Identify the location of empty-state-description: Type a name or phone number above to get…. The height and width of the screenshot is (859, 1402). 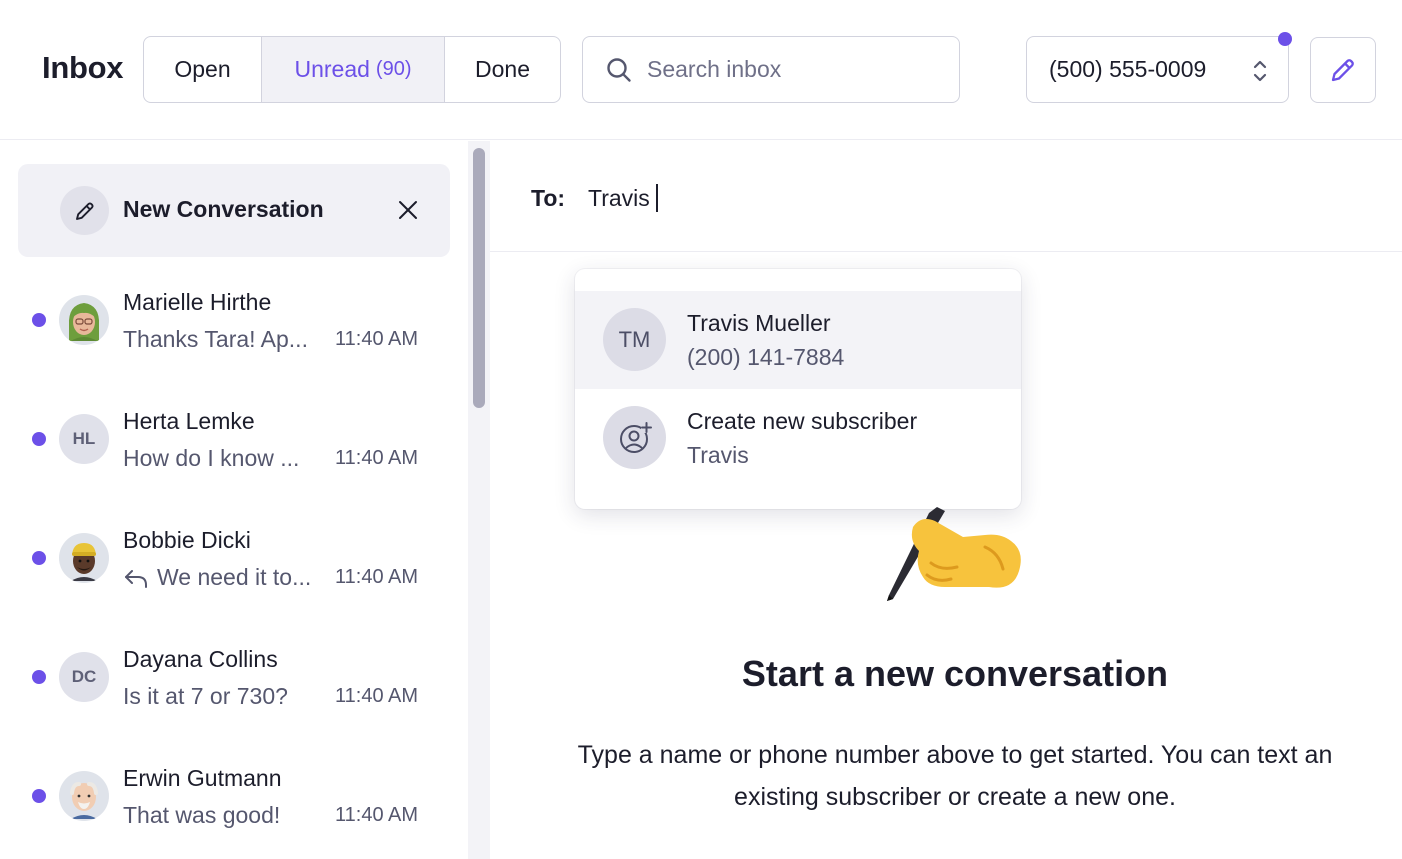
(955, 776).